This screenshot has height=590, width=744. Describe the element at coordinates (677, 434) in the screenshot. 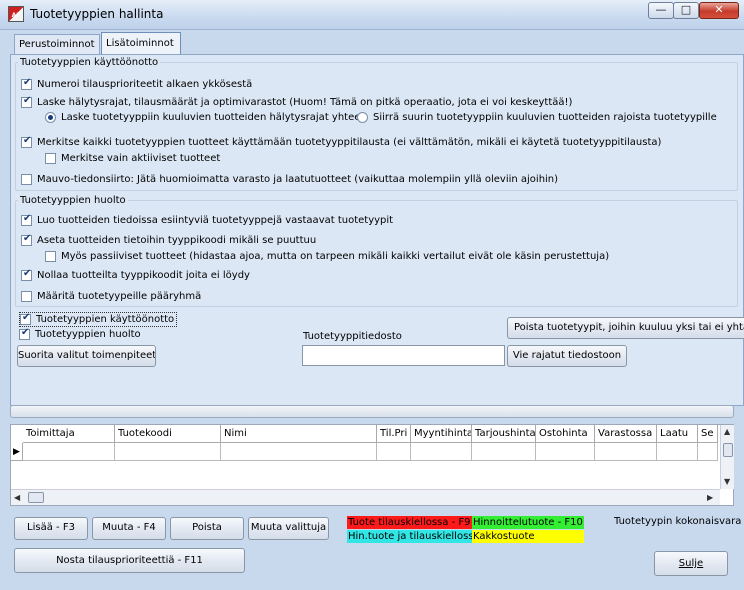

I see `column-header: Laatu` at that location.